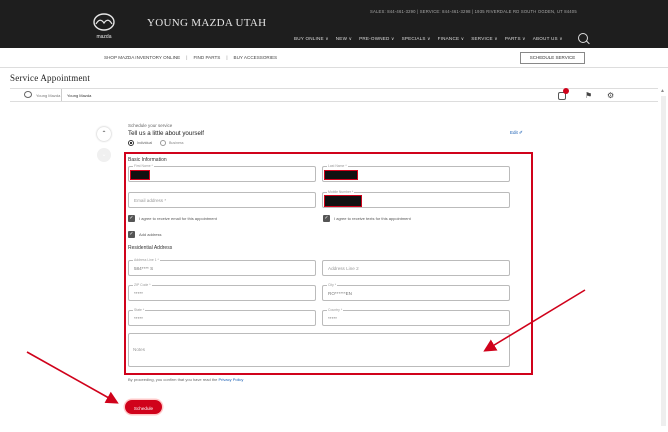 This screenshot has height=432, width=668. Describe the element at coordinates (50, 78) in the screenshot. I see `page-title: Service Appointment` at that location.